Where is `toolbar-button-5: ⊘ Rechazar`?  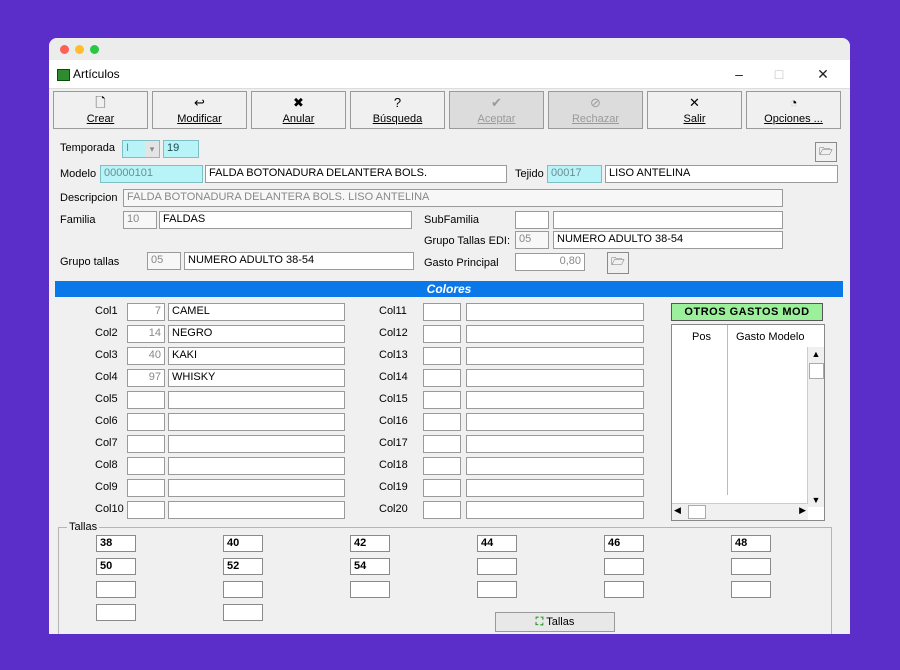 toolbar-button-5: ⊘ Rechazar is located at coordinates (595, 110).